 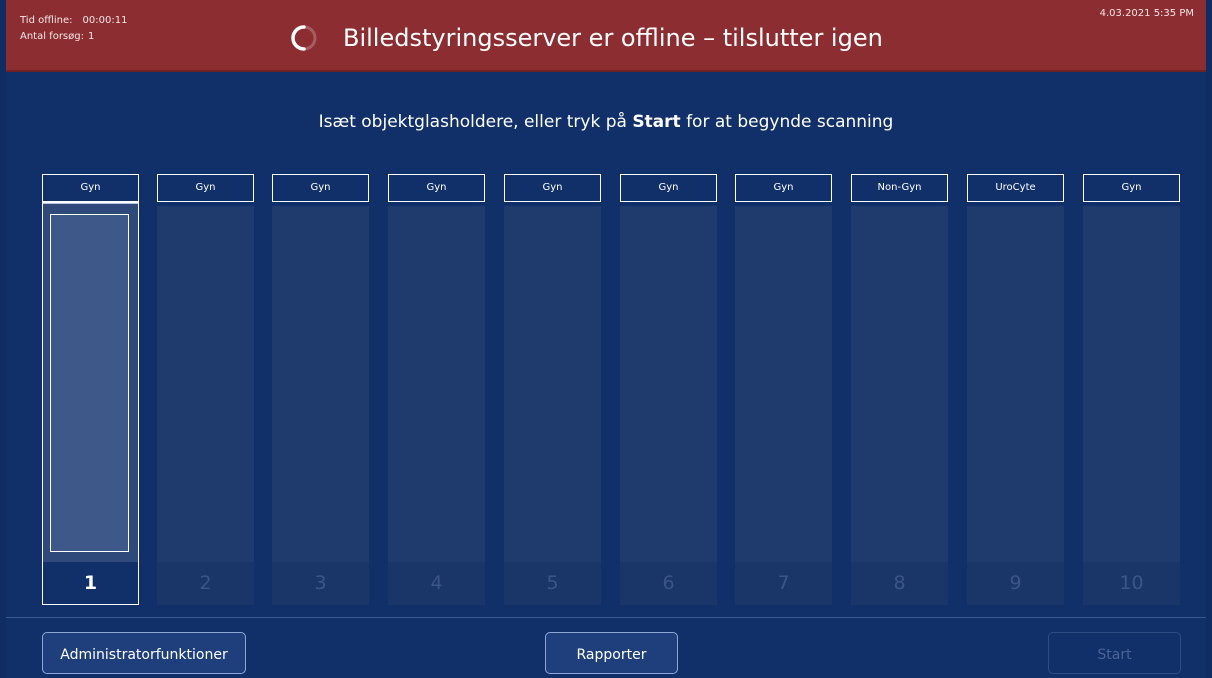 I want to click on admin-functions-button: Administratorfunktioner, so click(x=144, y=653).